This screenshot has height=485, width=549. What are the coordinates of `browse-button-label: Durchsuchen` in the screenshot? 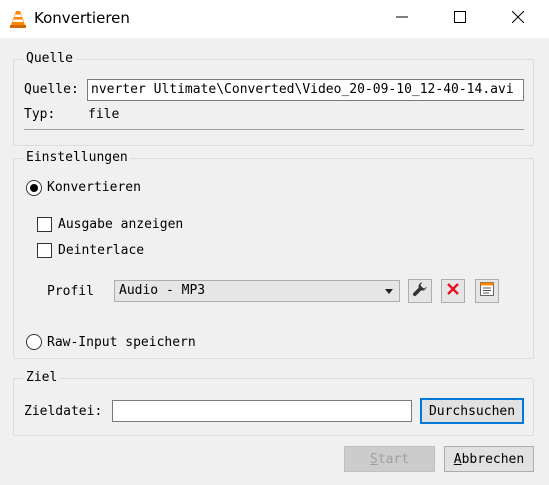 It's located at (472, 411).